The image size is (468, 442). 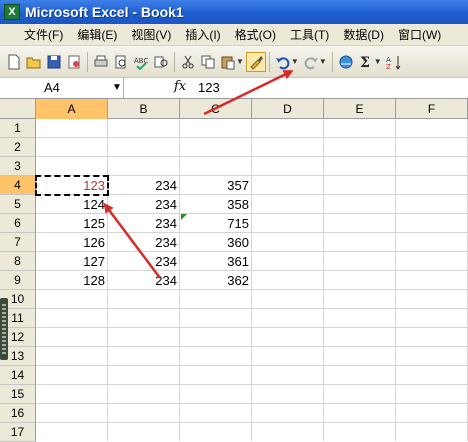 I want to click on formula-content: 123, so click(x=209, y=87).